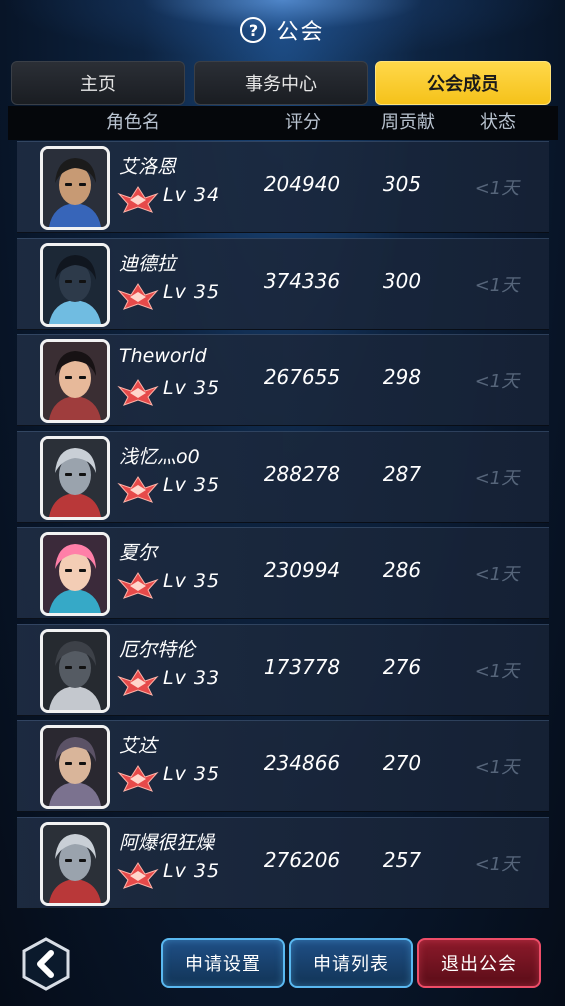 The height and width of the screenshot is (1006, 565). What do you see at coordinates (138, 553) in the screenshot?
I see `member-name: 夏尔` at bounding box center [138, 553].